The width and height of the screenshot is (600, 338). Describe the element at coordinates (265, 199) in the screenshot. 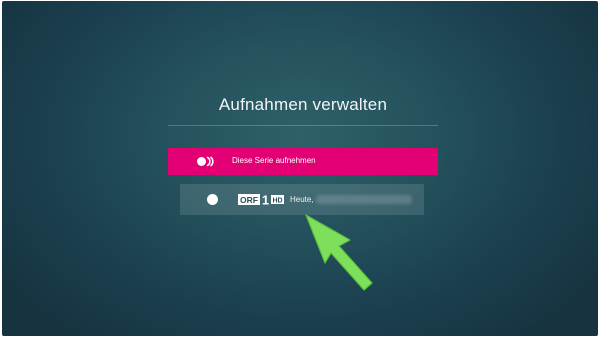

I see `svg-text: 1` at that location.